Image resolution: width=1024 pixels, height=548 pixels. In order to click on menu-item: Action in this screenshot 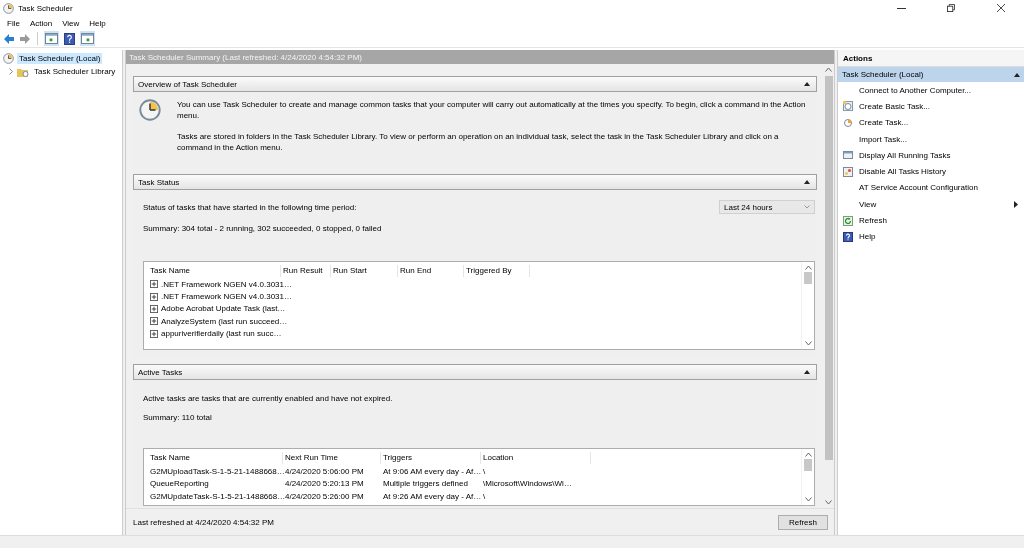, I will do `click(41, 23)`.